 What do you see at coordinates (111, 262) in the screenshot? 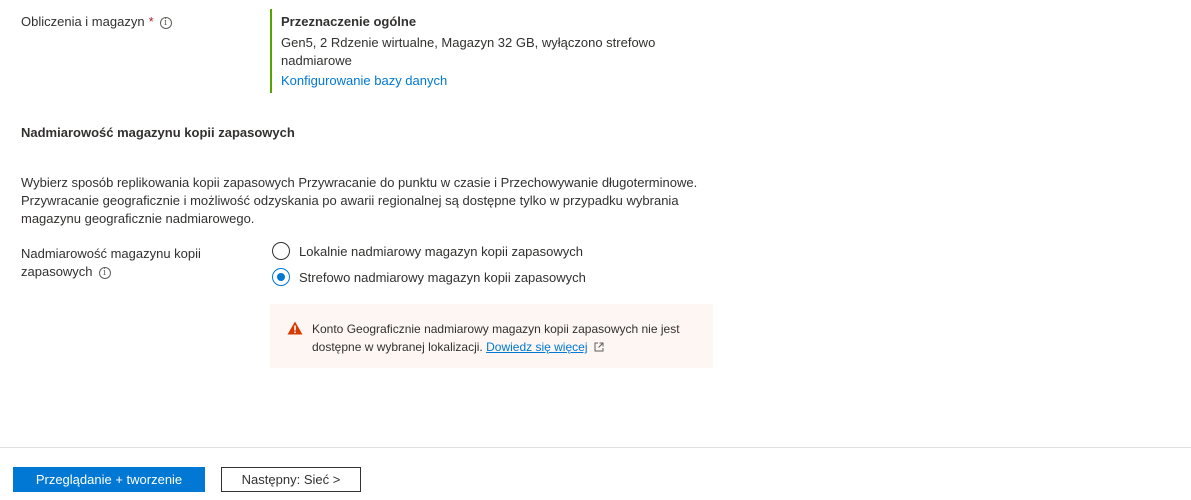
I see `backup-redundancy-label-text: Nadmiarowość magazynu kopii zapasowych` at bounding box center [111, 262].